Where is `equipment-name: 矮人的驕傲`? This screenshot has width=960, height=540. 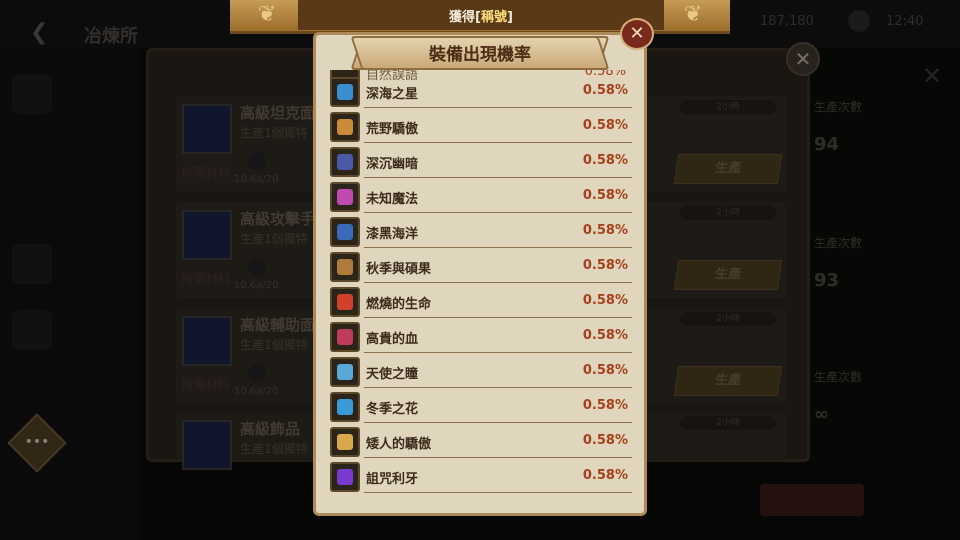 equipment-name: 矮人的驕傲 is located at coordinates (399, 444).